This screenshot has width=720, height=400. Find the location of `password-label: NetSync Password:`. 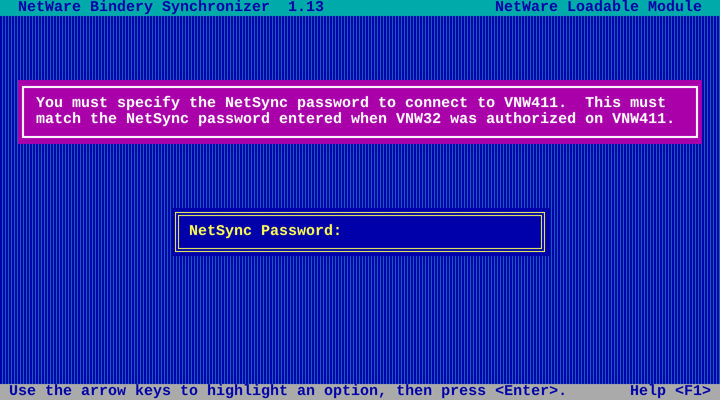

password-label: NetSync Password: is located at coordinates (265, 232).